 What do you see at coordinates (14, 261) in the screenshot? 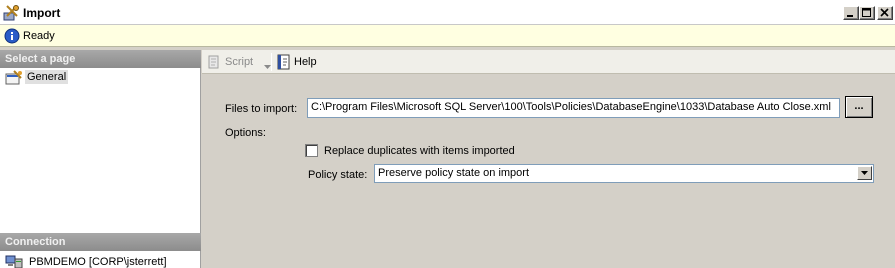
I see `server-connection-icon` at bounding box center [14, 261].